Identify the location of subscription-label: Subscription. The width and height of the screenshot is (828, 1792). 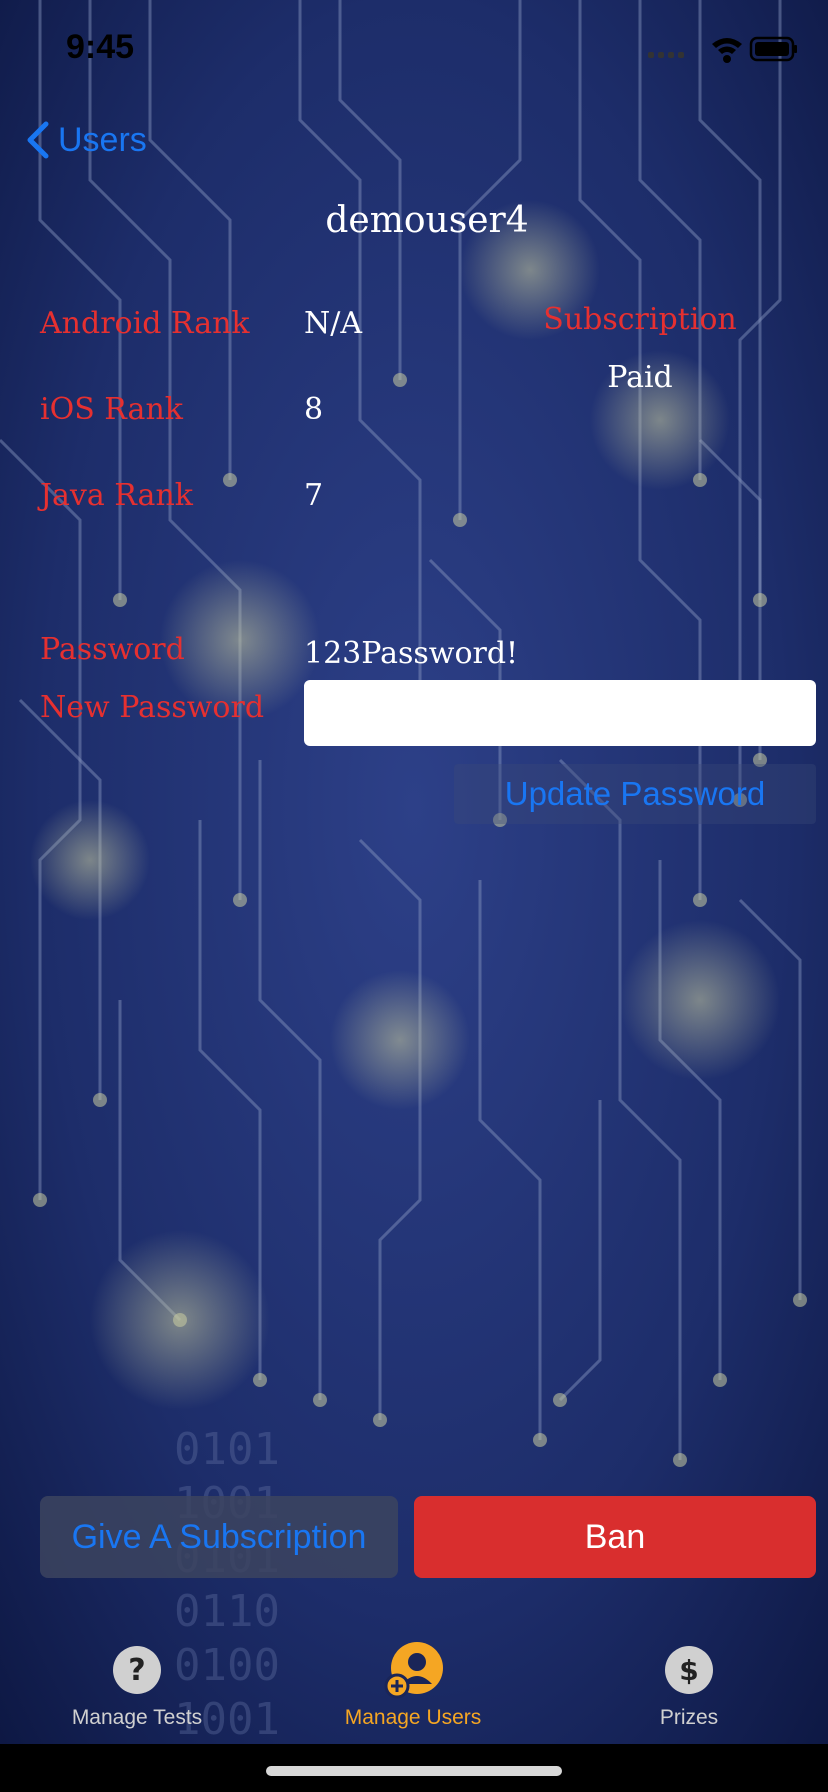
(640, 319).